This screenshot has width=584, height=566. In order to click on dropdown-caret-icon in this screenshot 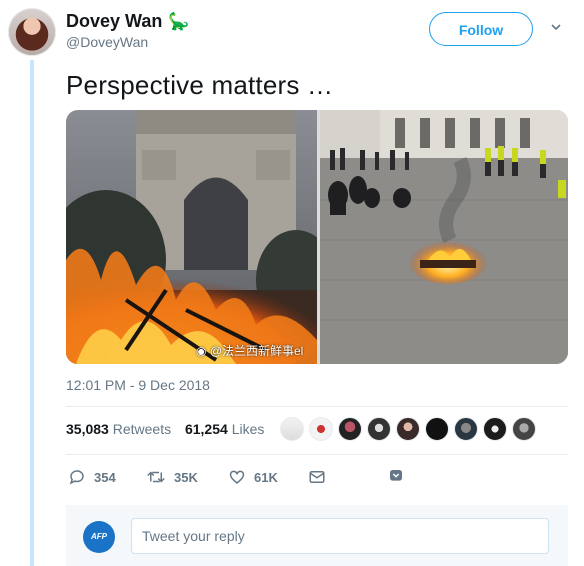, I will do `click(396, 476)`.